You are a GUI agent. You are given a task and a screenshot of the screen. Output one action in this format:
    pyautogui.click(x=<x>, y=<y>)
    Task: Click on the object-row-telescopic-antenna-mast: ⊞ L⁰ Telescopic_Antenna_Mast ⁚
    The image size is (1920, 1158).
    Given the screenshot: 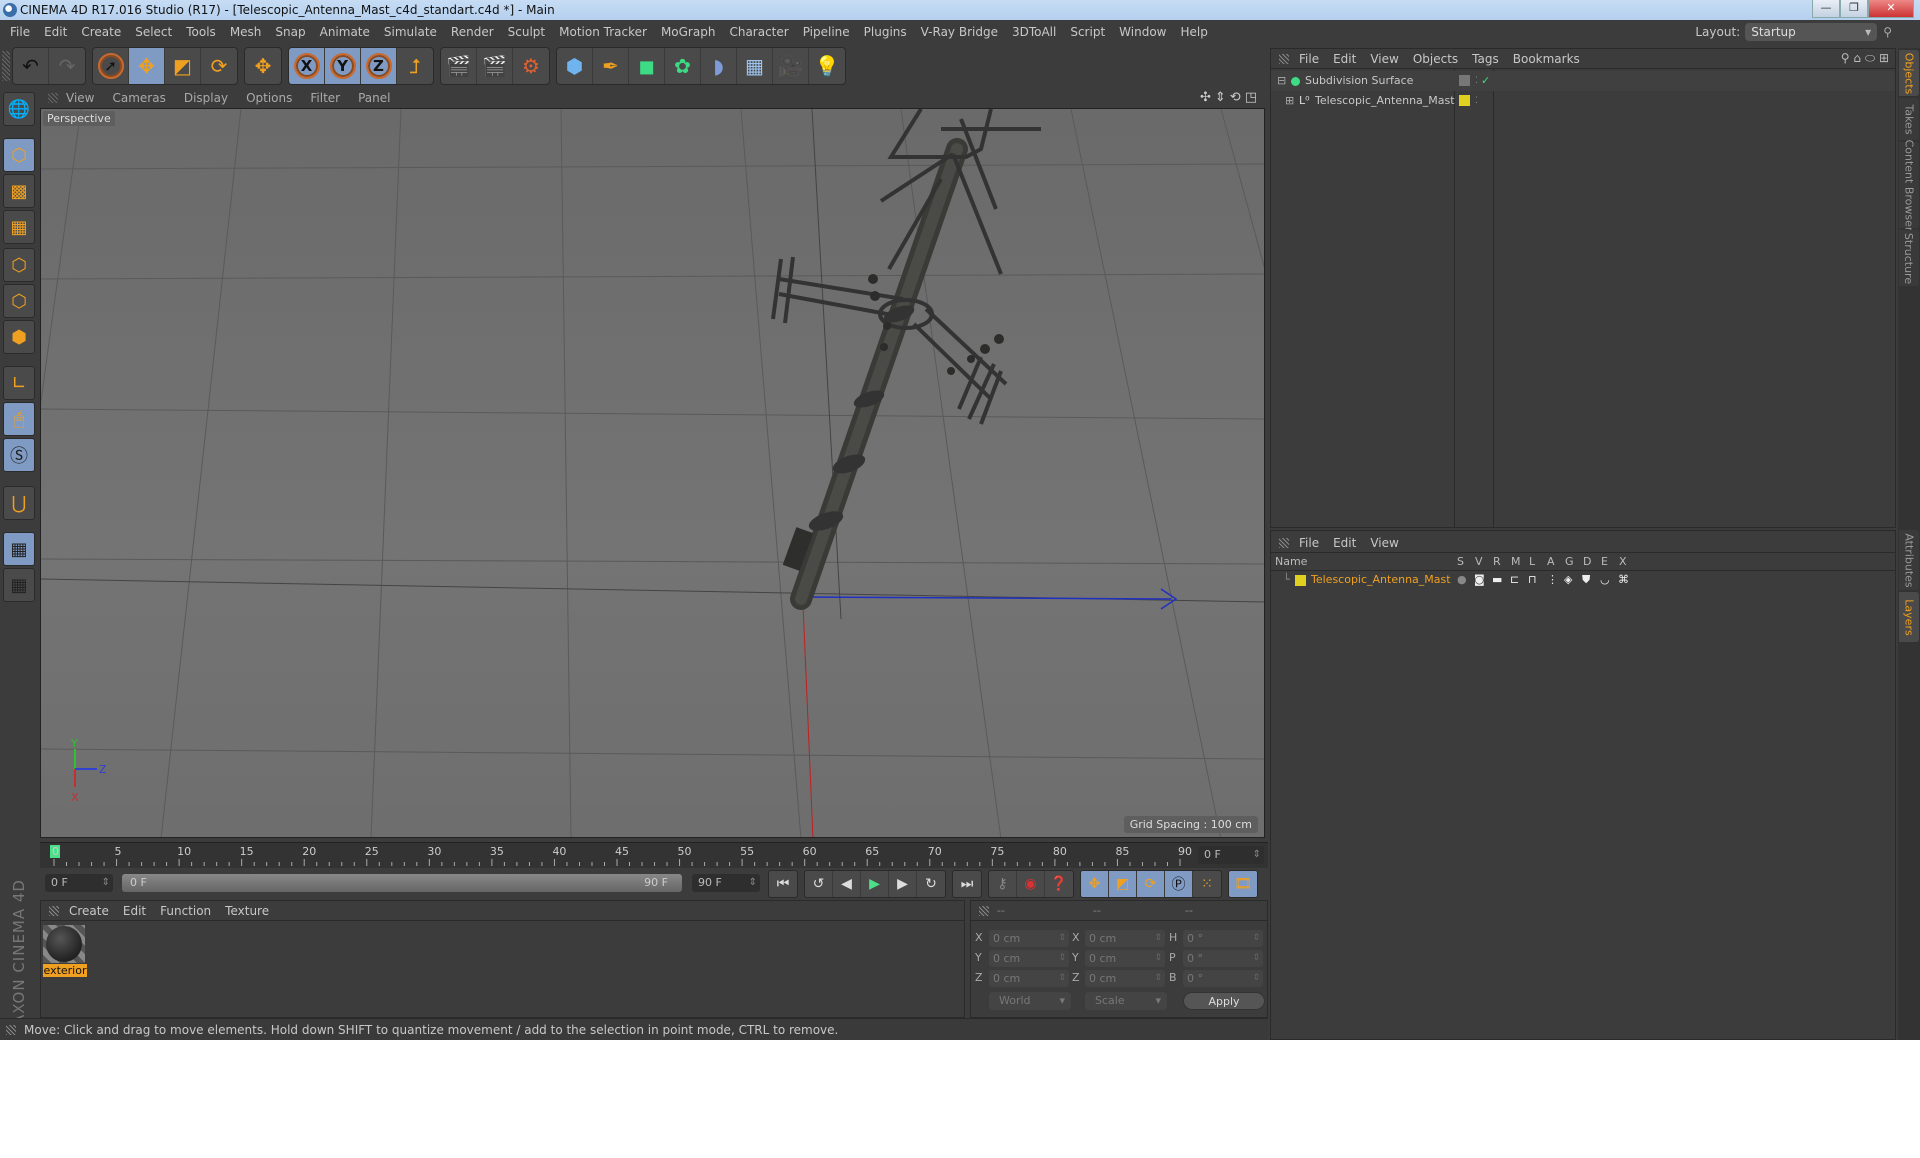 What is the action you would take?
    pyautogui.click(x=1583, y=101)
    